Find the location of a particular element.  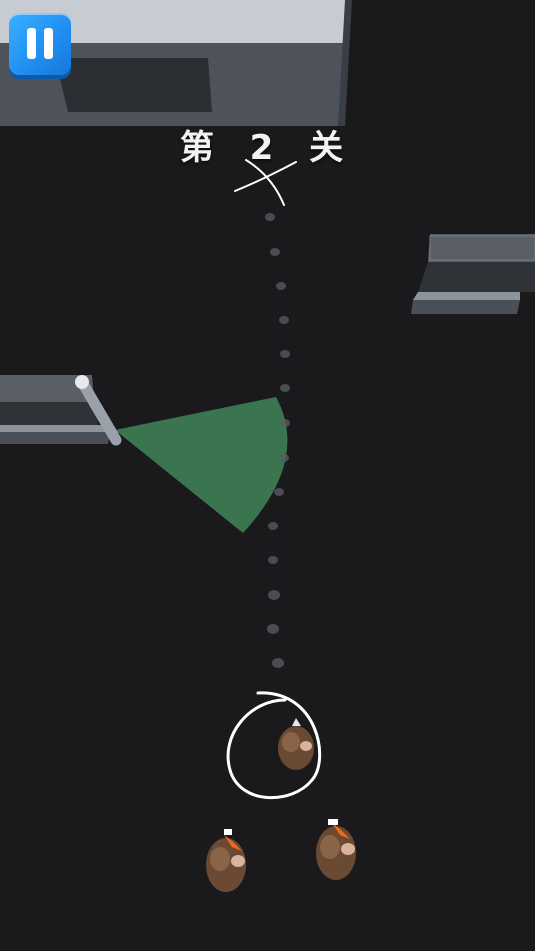

pause-button is located at coordinates (40, 44).